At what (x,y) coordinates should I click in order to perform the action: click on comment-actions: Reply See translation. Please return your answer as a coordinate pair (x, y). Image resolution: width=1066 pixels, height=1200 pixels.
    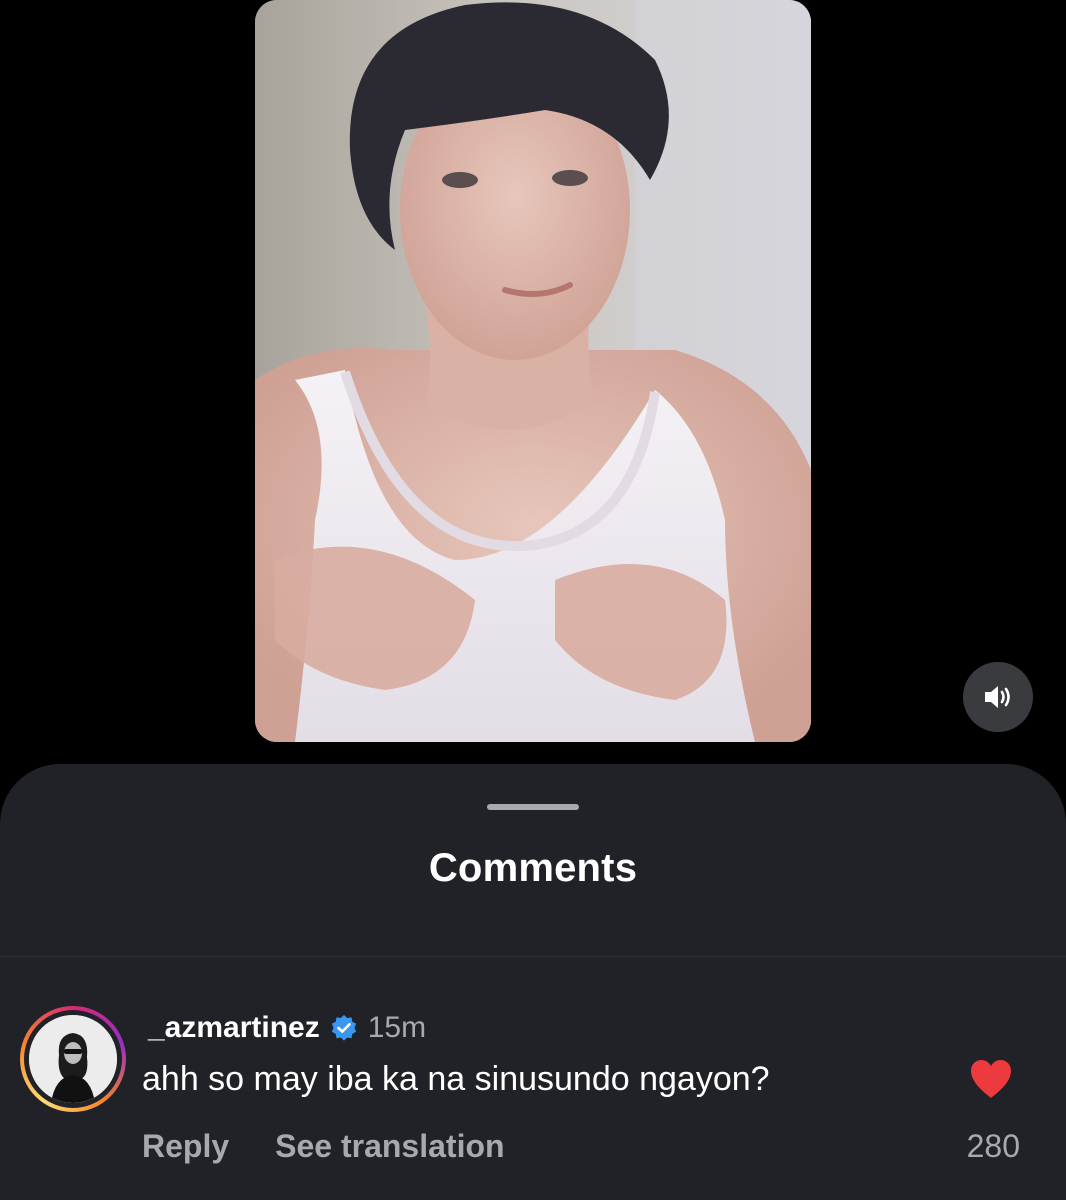
    Looking at the image, I should click on (323, 1146).